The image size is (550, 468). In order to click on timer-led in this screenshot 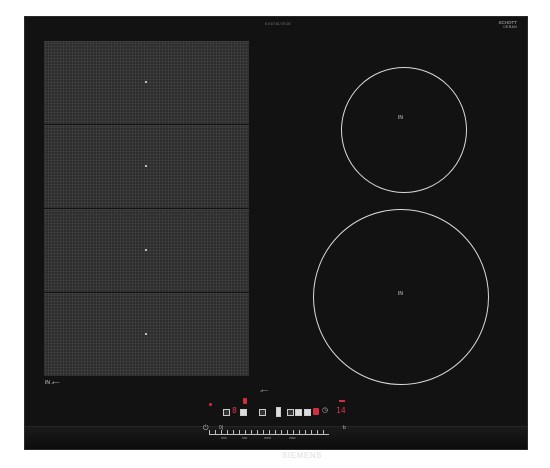, I will do `click(342, 401)`.